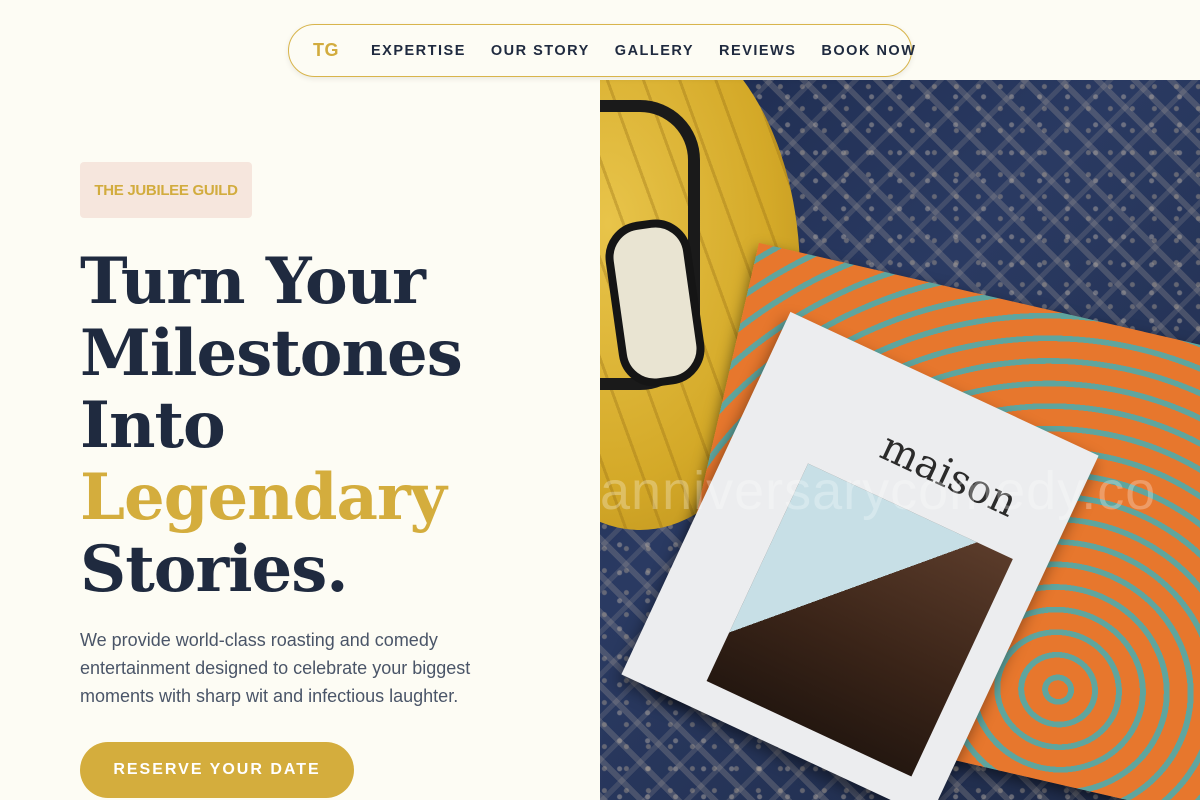 The image size is (1200, 800). Describe the element at coordinates (878, 491) in the screenshot. I see `watermark-text: anniversarycomedy.co` at that location.